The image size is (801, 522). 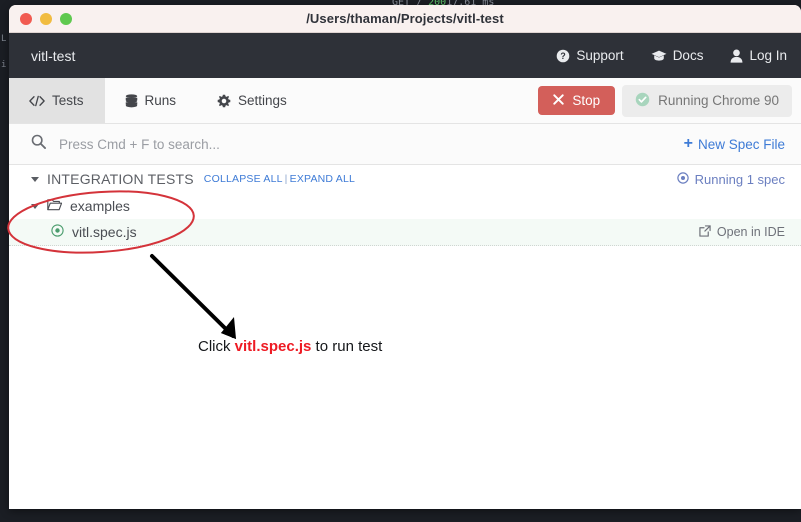 I want to click on user-icon, so click(x=736, y=56).